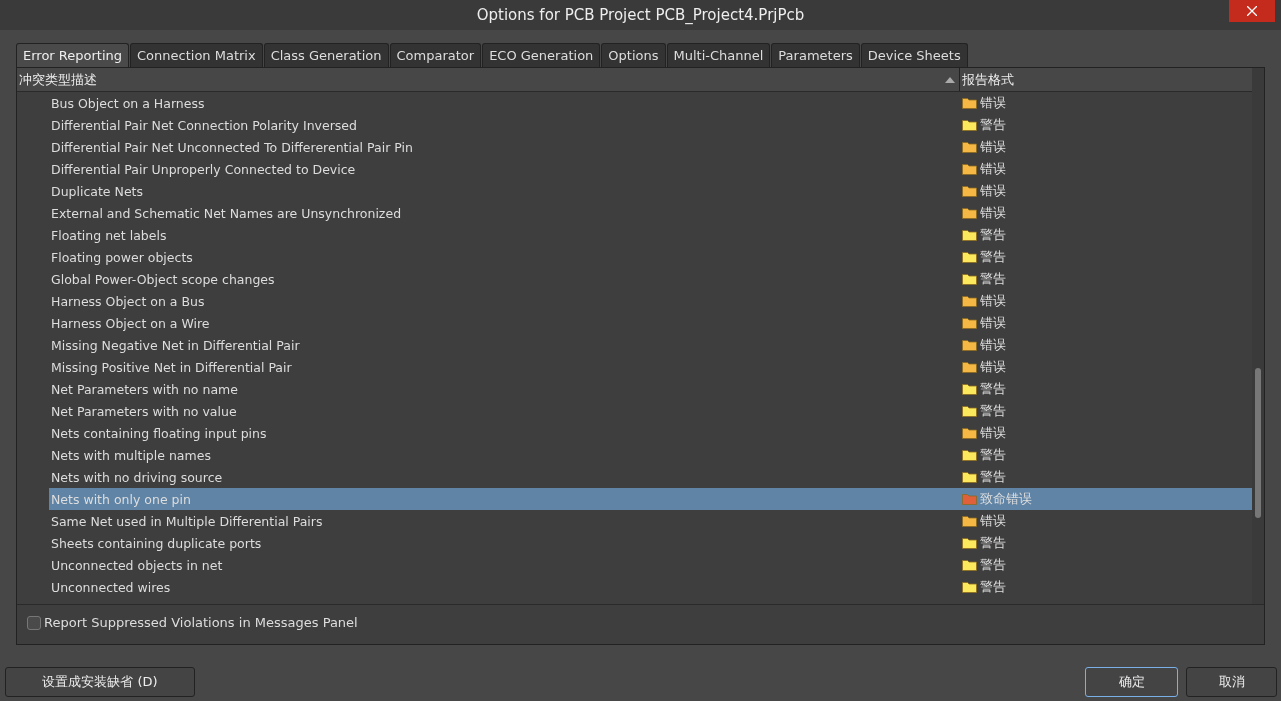  What do you see at coordinates (130, 323) in the screenshot?
I see `table-cell-text: Harness Object on a Wire` at bounding box center [130, 323].